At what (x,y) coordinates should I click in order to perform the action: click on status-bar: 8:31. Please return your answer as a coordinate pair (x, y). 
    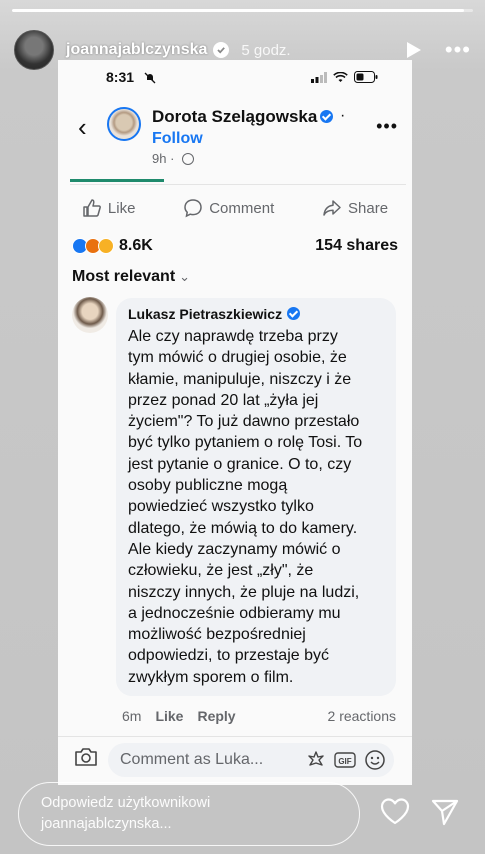
    Looking at the image, I should click on (235, 77).